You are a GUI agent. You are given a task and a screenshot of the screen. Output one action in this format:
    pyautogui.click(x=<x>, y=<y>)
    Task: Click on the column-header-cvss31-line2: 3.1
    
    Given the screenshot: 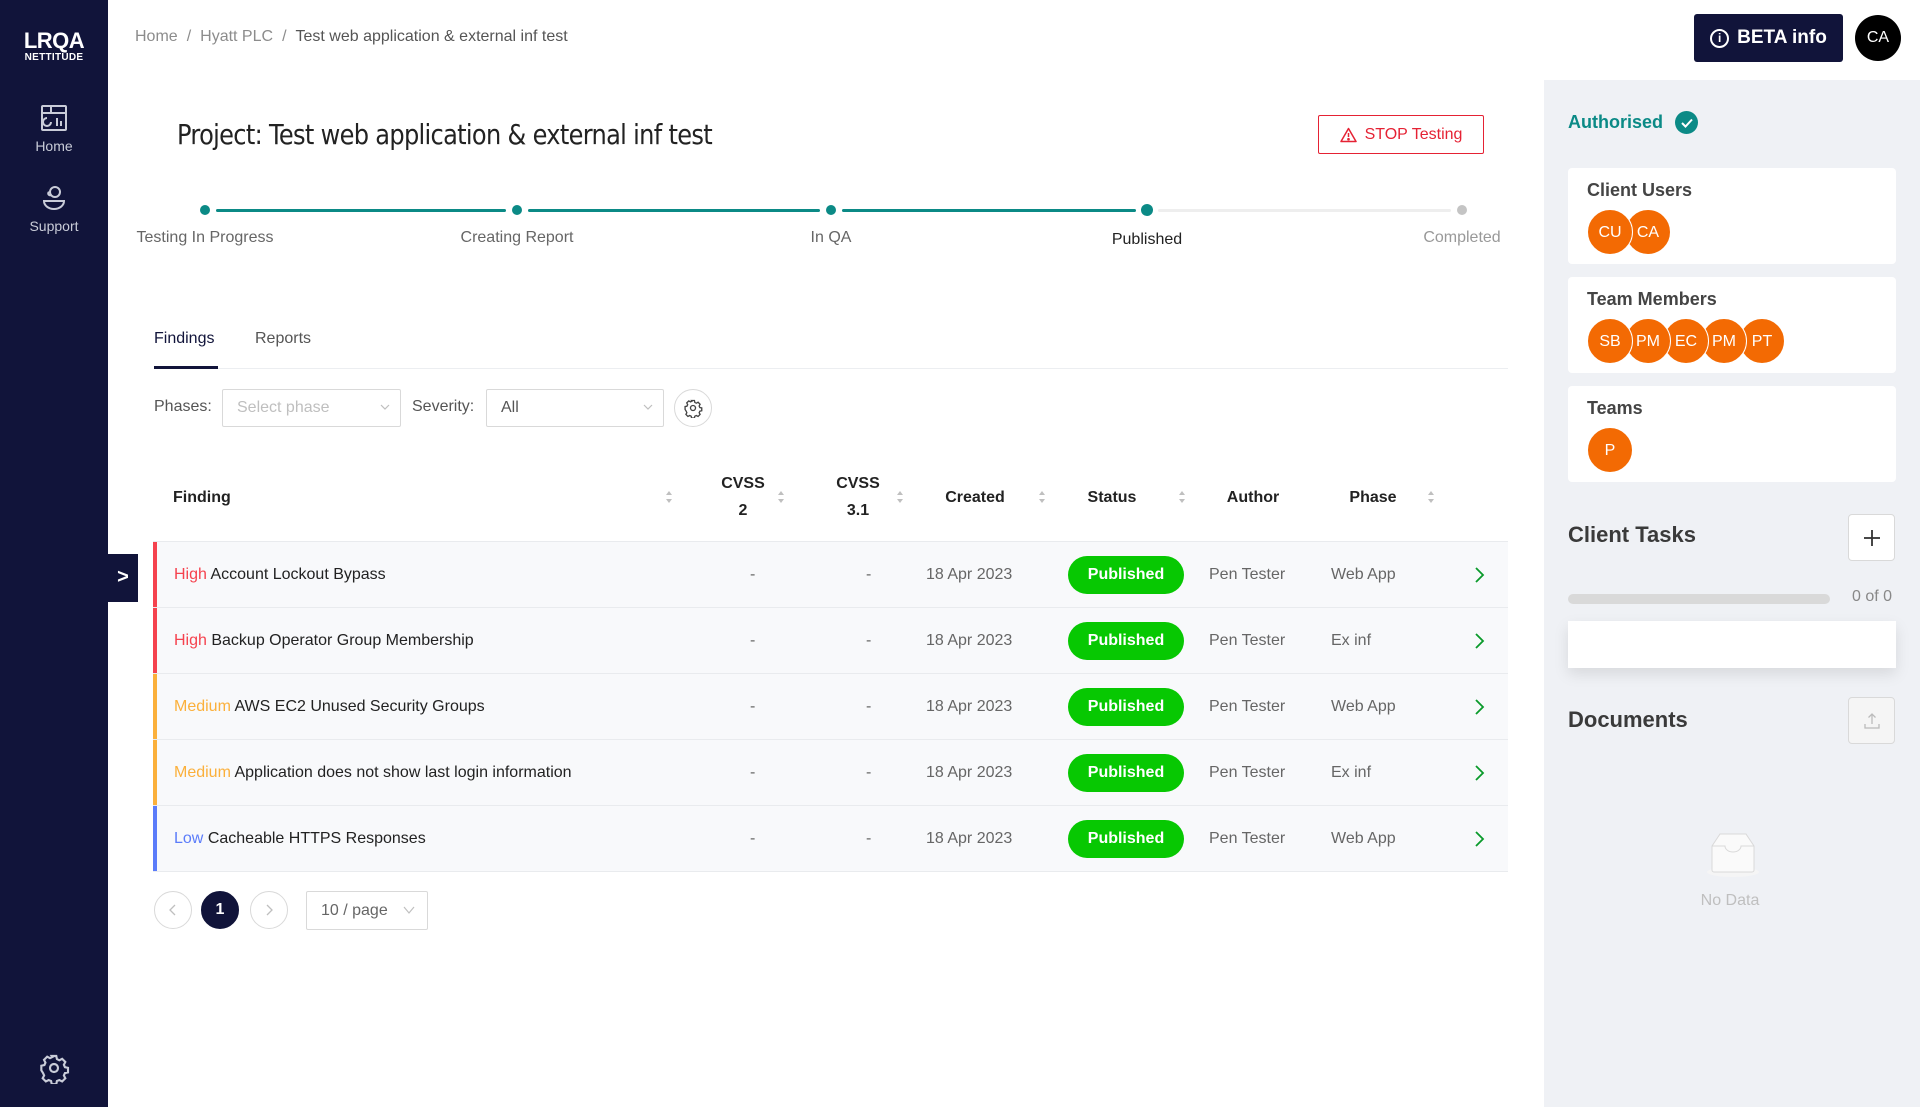 What is the action you would take?
    pyautogui.click(x=858, y=510)
    